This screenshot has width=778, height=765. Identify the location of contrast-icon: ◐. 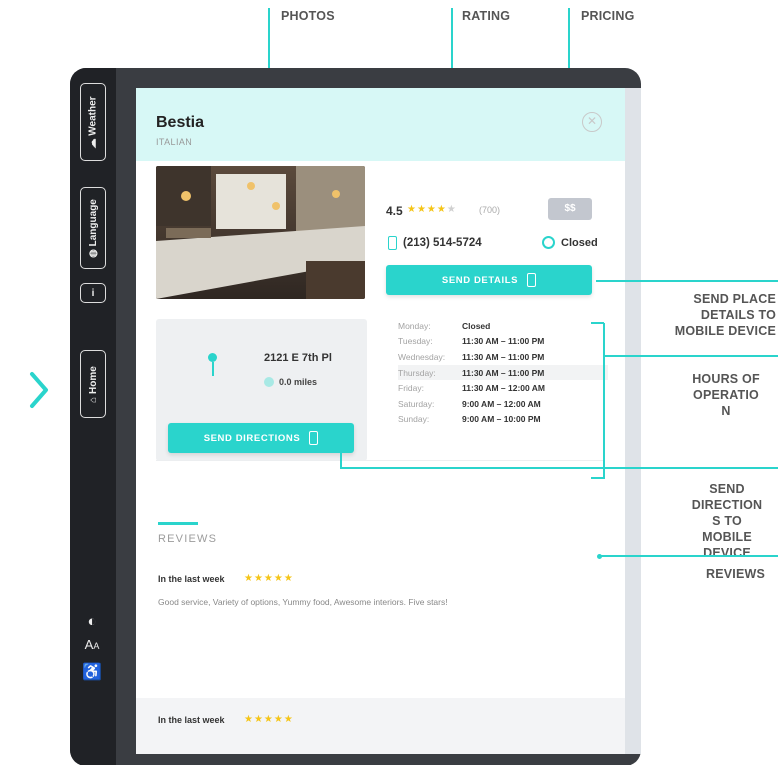
(92, 621).